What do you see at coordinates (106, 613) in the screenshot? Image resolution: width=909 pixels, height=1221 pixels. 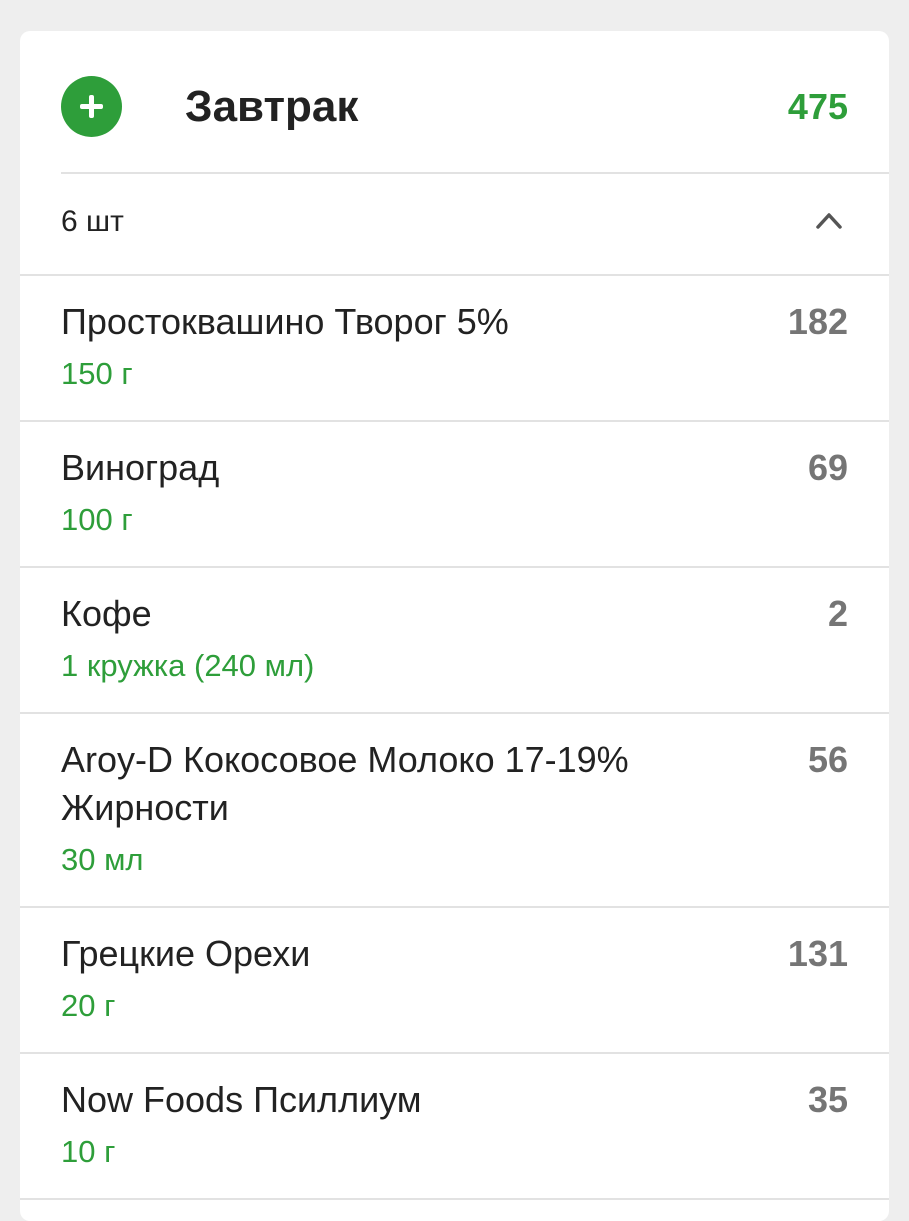 I see `food-item-name: Кофе` at bounding box center [106, 613].